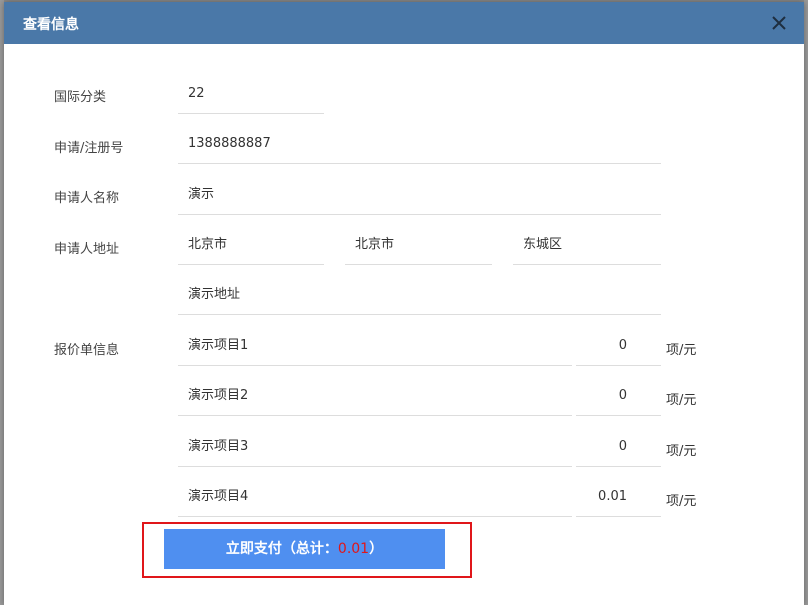 The height and width of the screenshot is (605, 808). What do you see at coordinates (89, 148) in the screenshot?
I see `registration-label: 申请/注册号` at bounding box center [89, 148].